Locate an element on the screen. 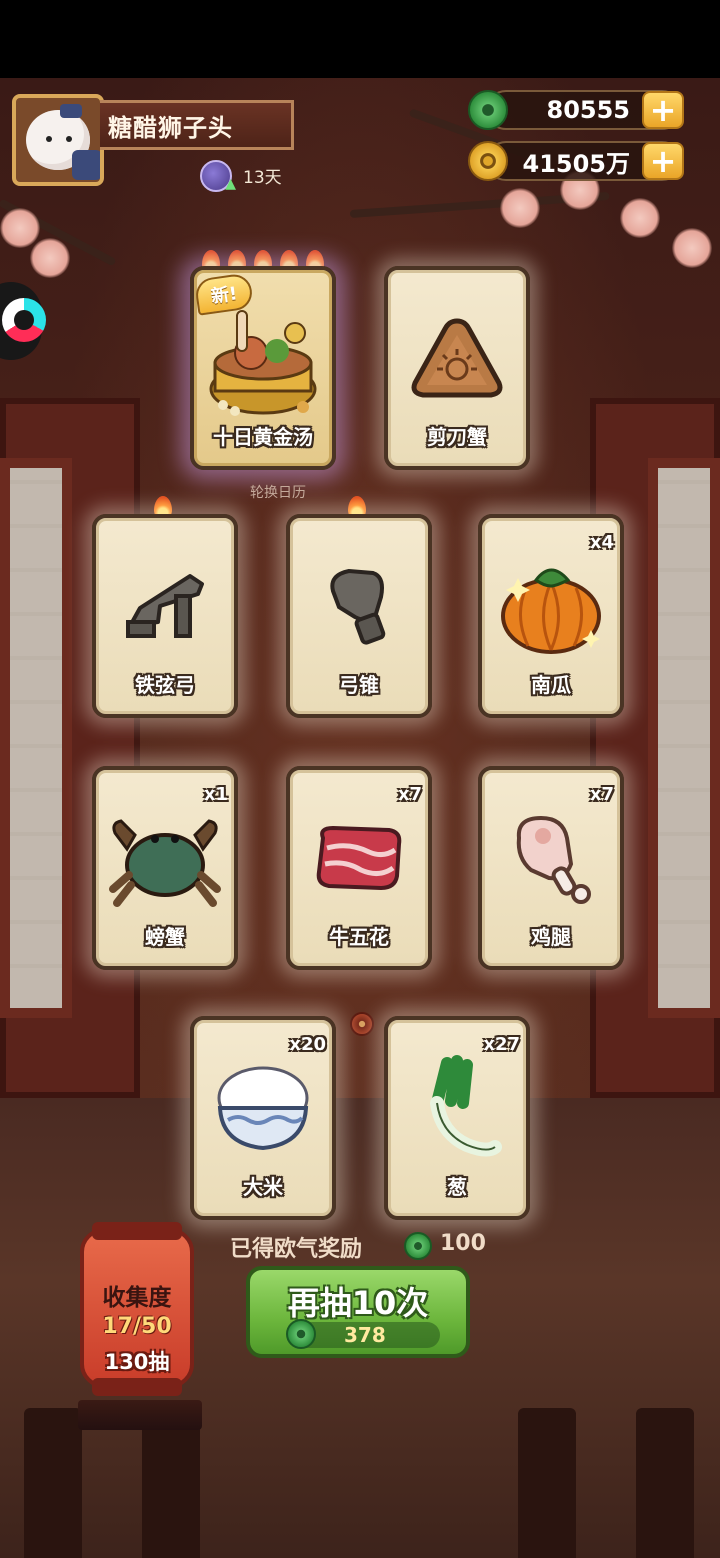  drumstick-icon is located at coordinates (551, 860).